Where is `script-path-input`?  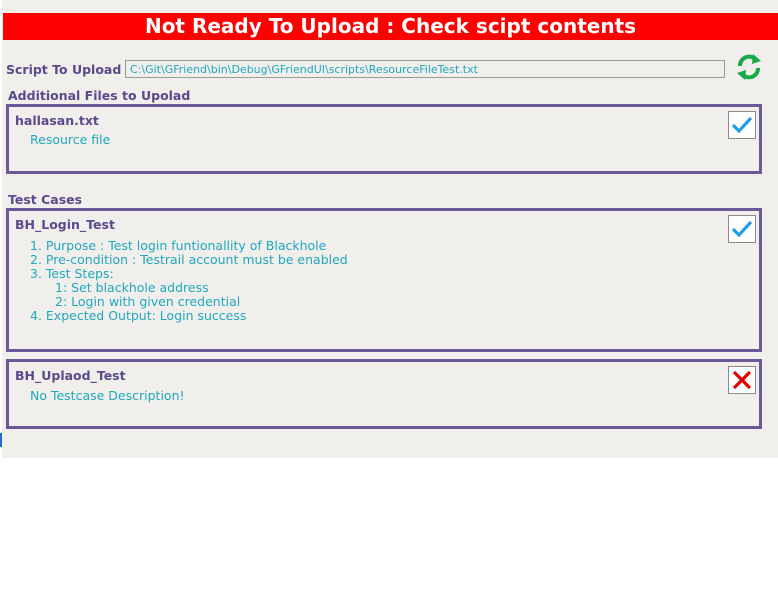
script-path-input is located at coordinates (425, 69).